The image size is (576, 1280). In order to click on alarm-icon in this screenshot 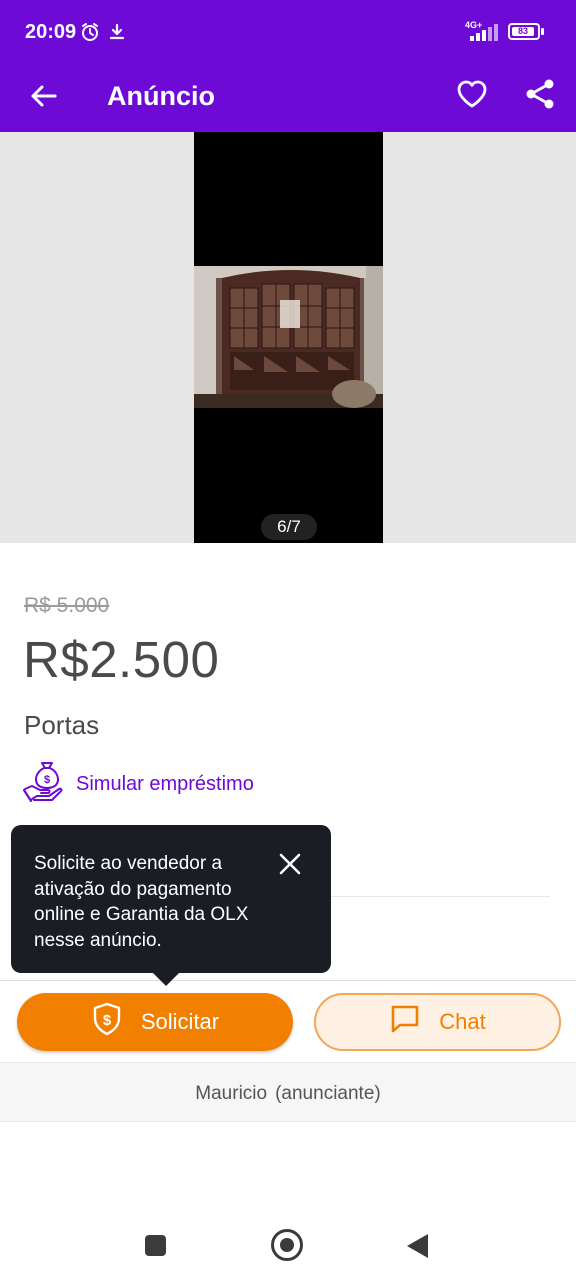, I will do `click(90, 34)`.